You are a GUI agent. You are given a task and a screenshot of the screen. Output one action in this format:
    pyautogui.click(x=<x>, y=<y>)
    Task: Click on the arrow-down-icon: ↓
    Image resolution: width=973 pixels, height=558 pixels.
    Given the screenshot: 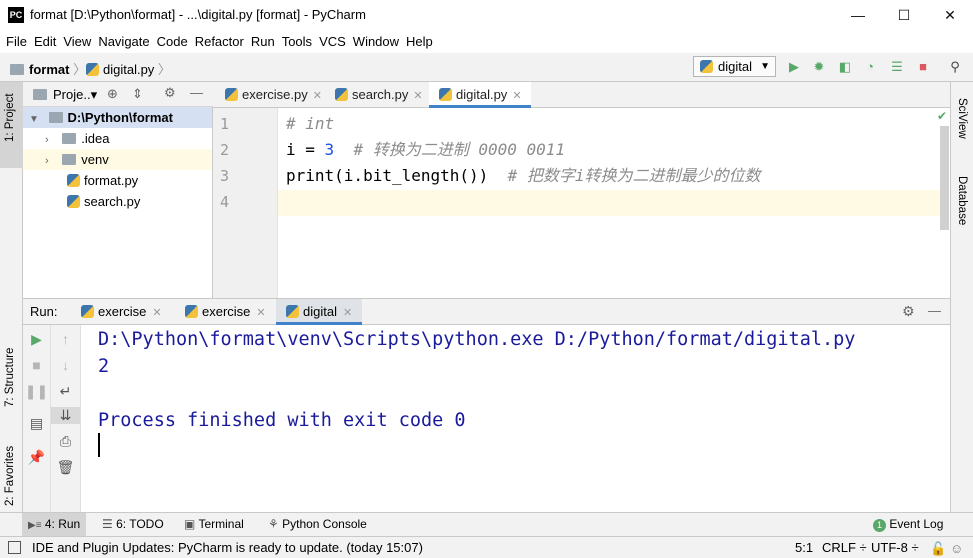 What is the action you would take?
    pyautogui.click(x=65, y=365)
    